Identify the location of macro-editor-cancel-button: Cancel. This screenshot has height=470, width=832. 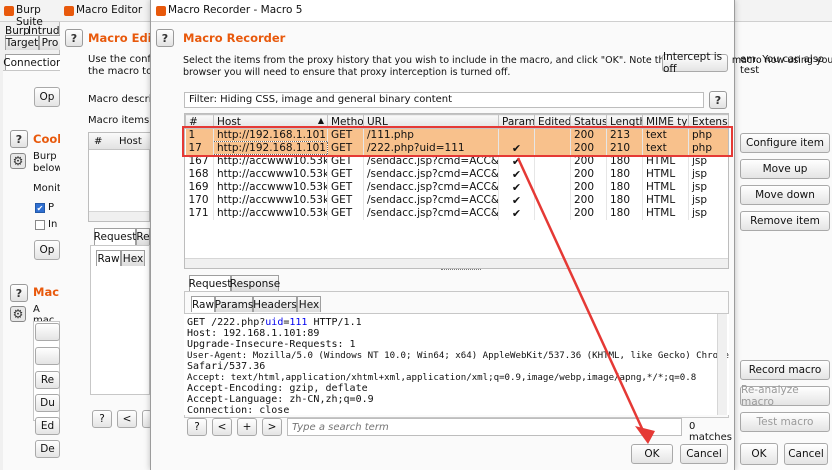
(806, 454).